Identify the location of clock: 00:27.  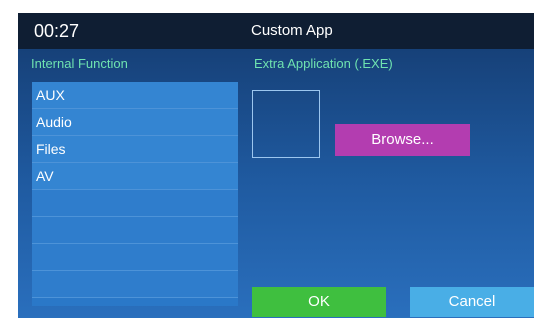
(57, 31).